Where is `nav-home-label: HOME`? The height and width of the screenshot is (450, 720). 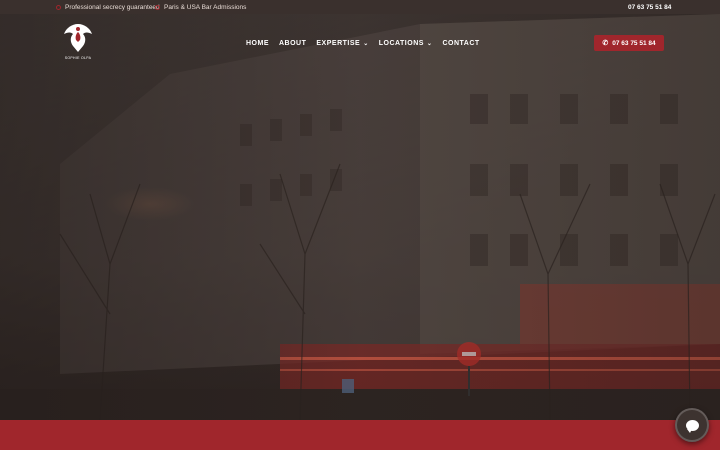
nav-home-label: HOME is located at coordinates (257, 43).